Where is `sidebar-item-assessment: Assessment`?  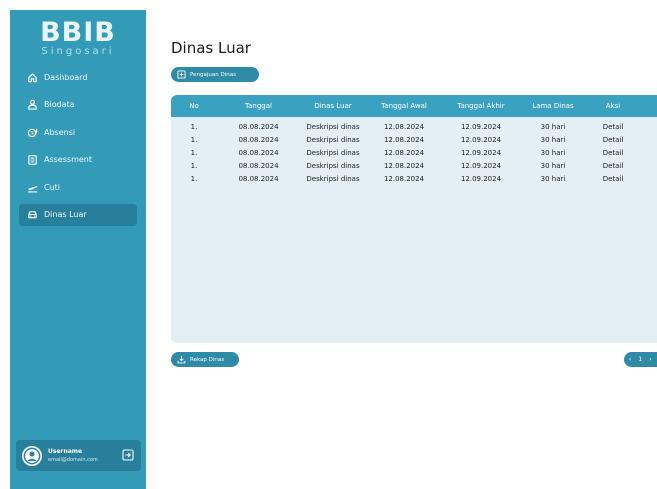
sidebar-item-assessment: Assessment is located at coordinates (78, 160).